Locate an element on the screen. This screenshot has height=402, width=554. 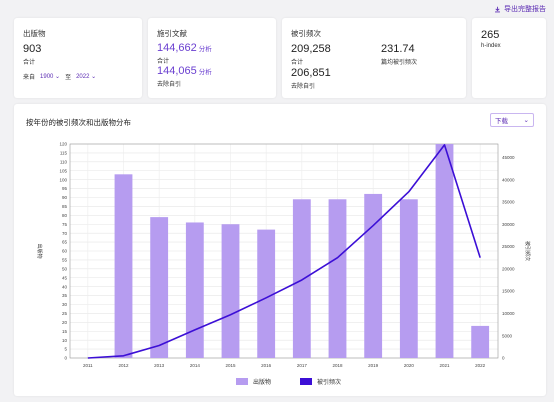
y-tick-label: 40 is located at coordinates (65, 286).